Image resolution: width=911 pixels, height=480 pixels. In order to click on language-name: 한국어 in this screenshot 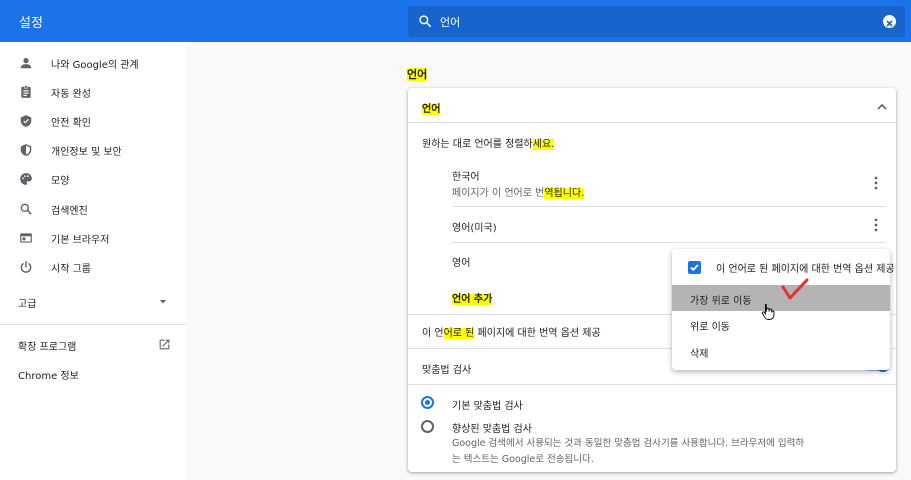, I will do `click(466, 177)`.